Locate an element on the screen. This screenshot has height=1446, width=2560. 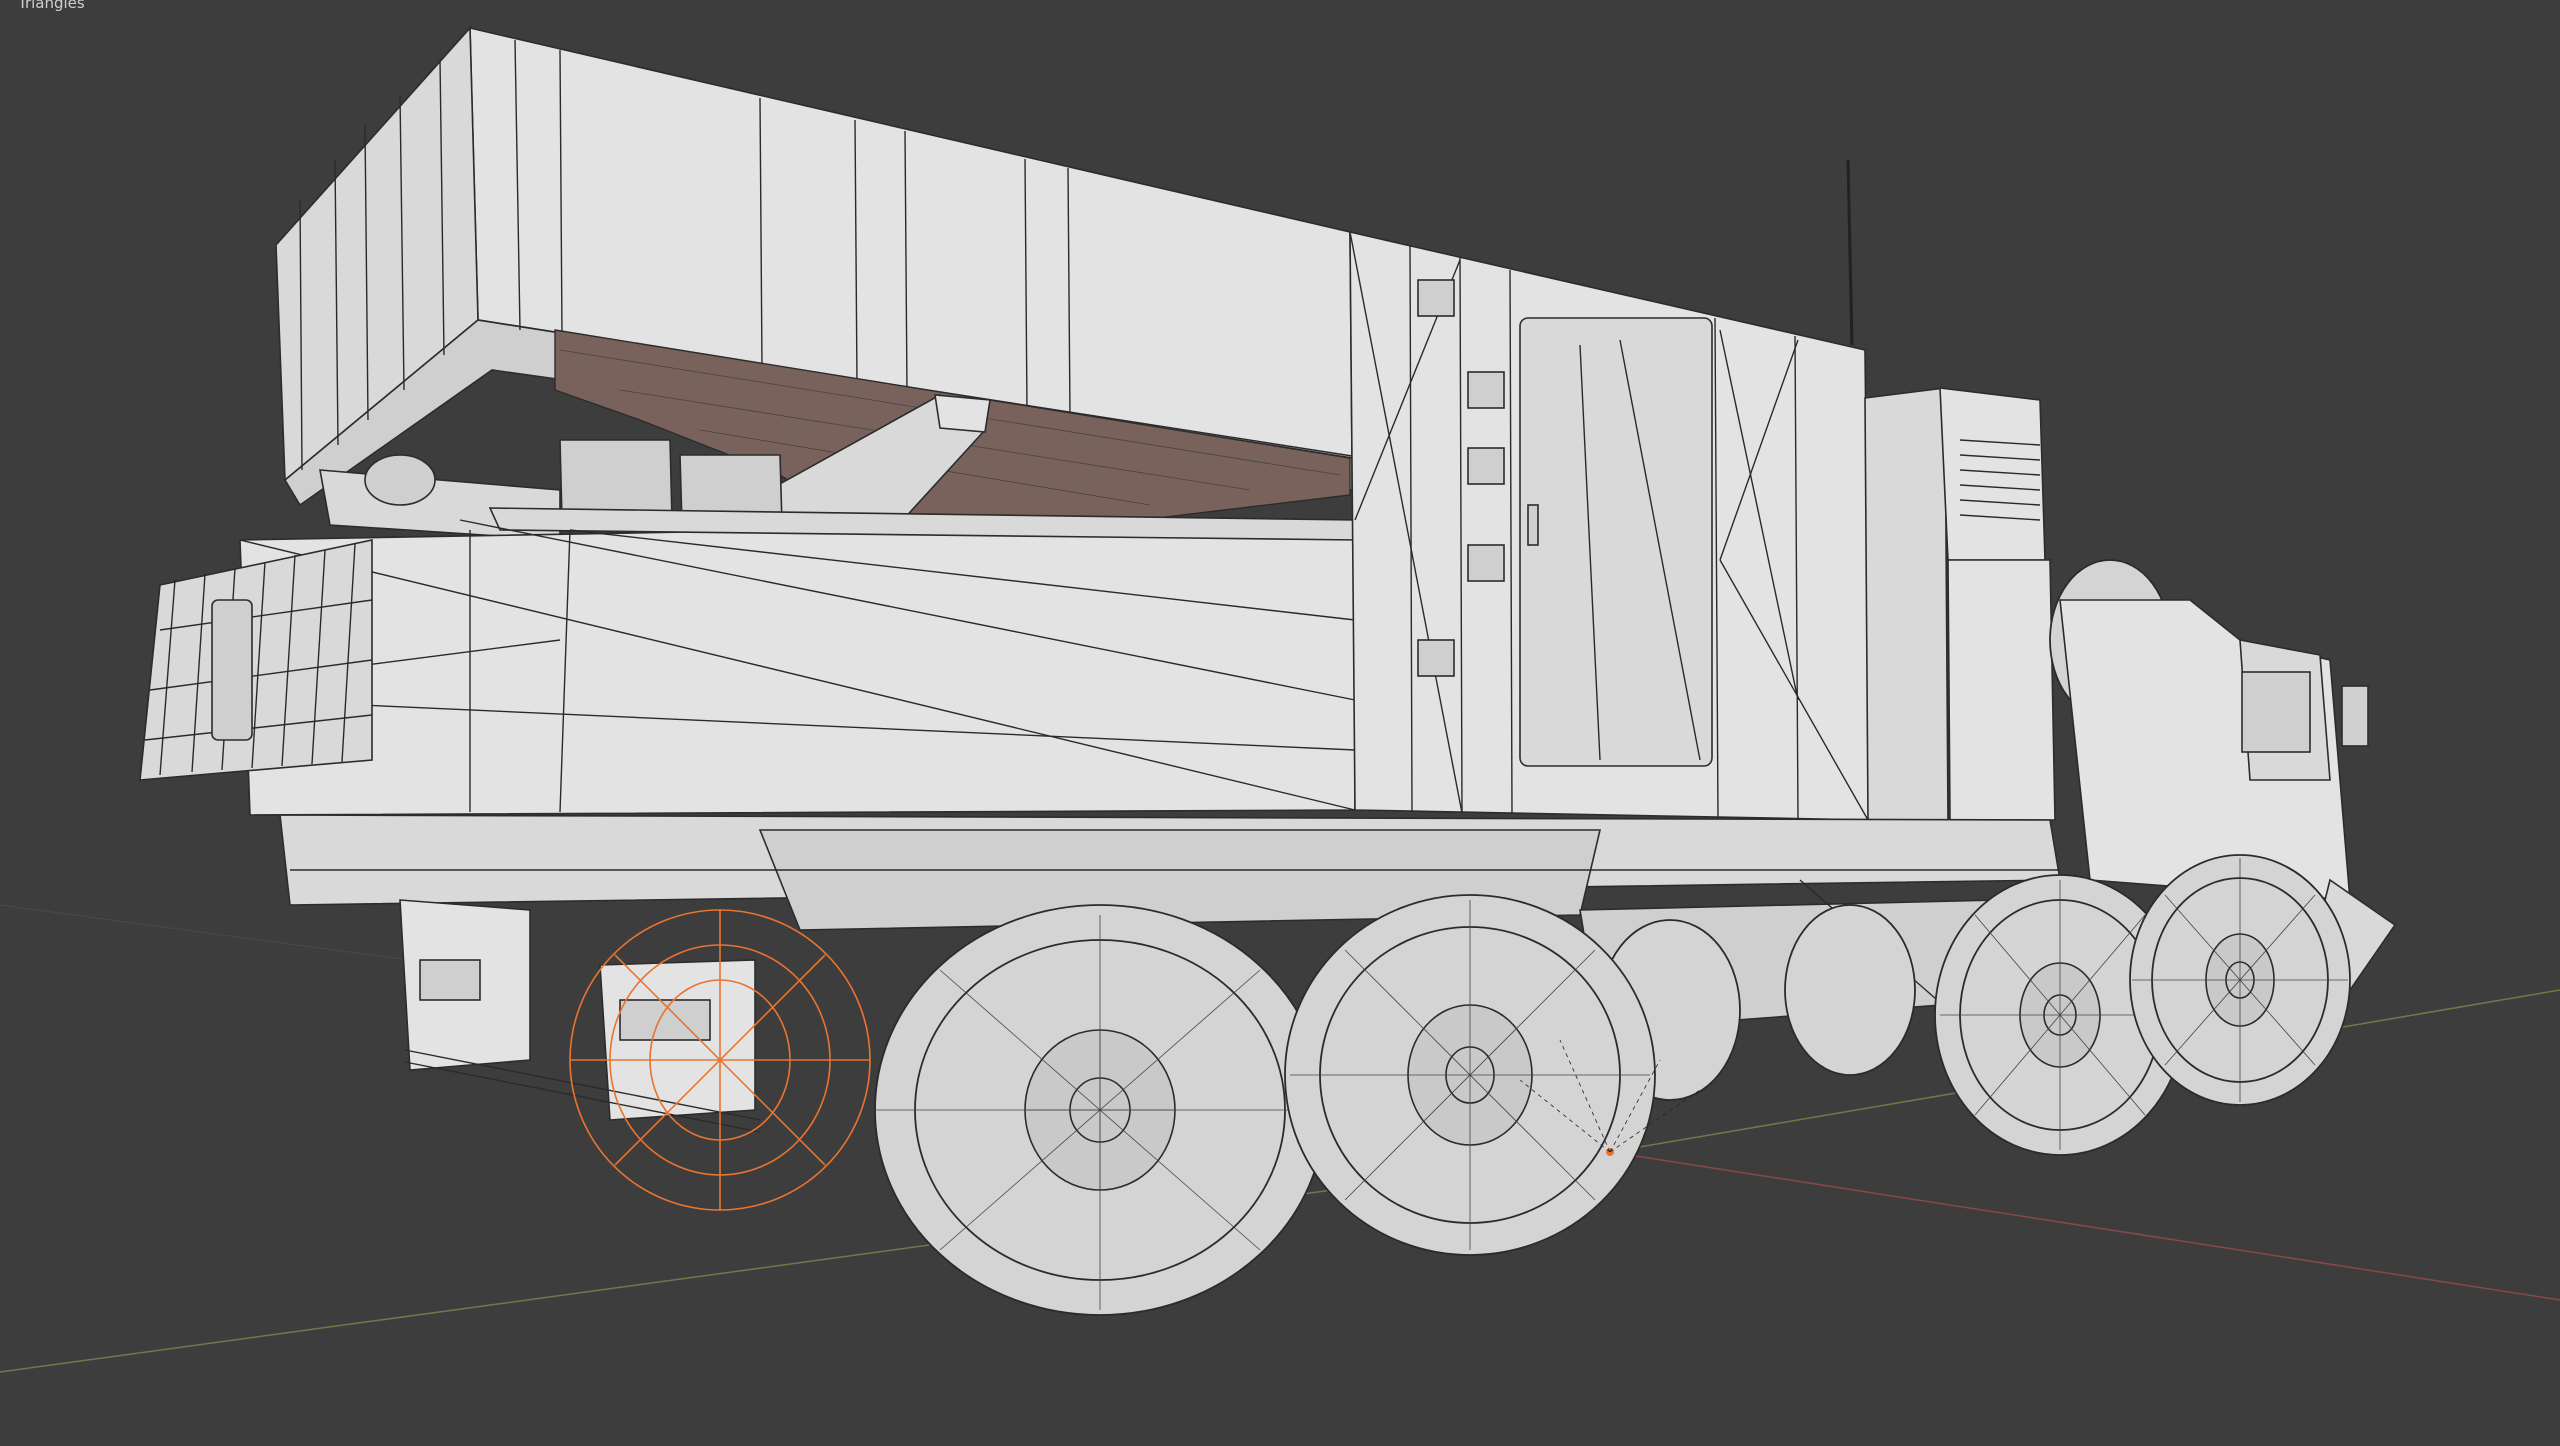
selected-object-highlight is located at coordinates (720, 1060).